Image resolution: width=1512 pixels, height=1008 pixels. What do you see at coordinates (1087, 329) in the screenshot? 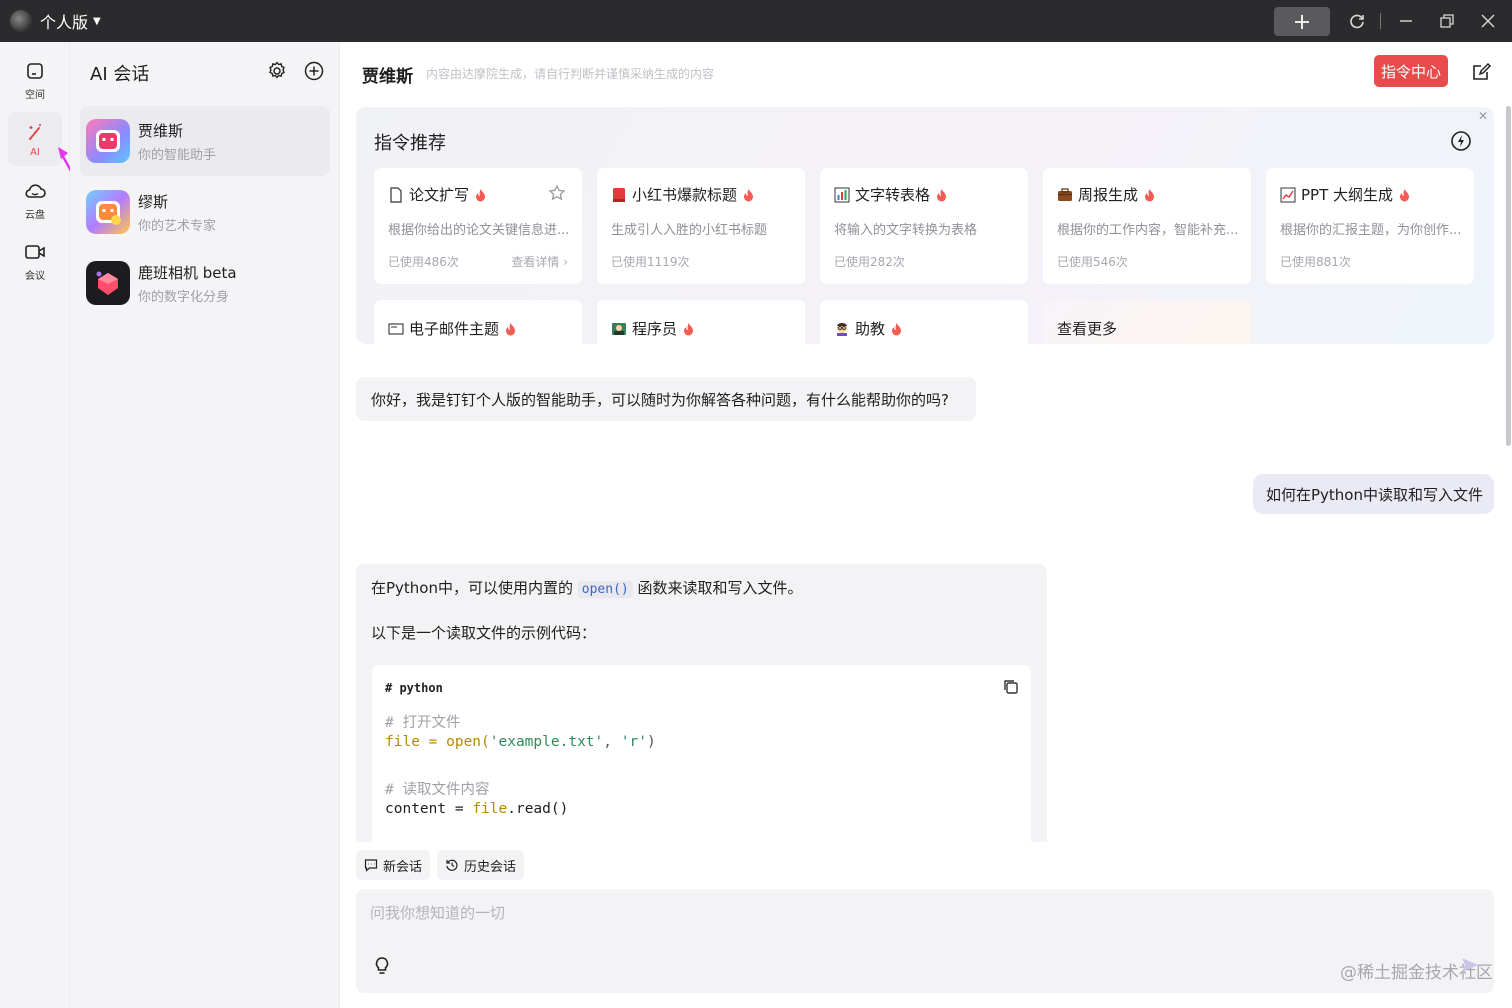
I see `view-more-label: 查看更多` at bounding box center [1087, 329].